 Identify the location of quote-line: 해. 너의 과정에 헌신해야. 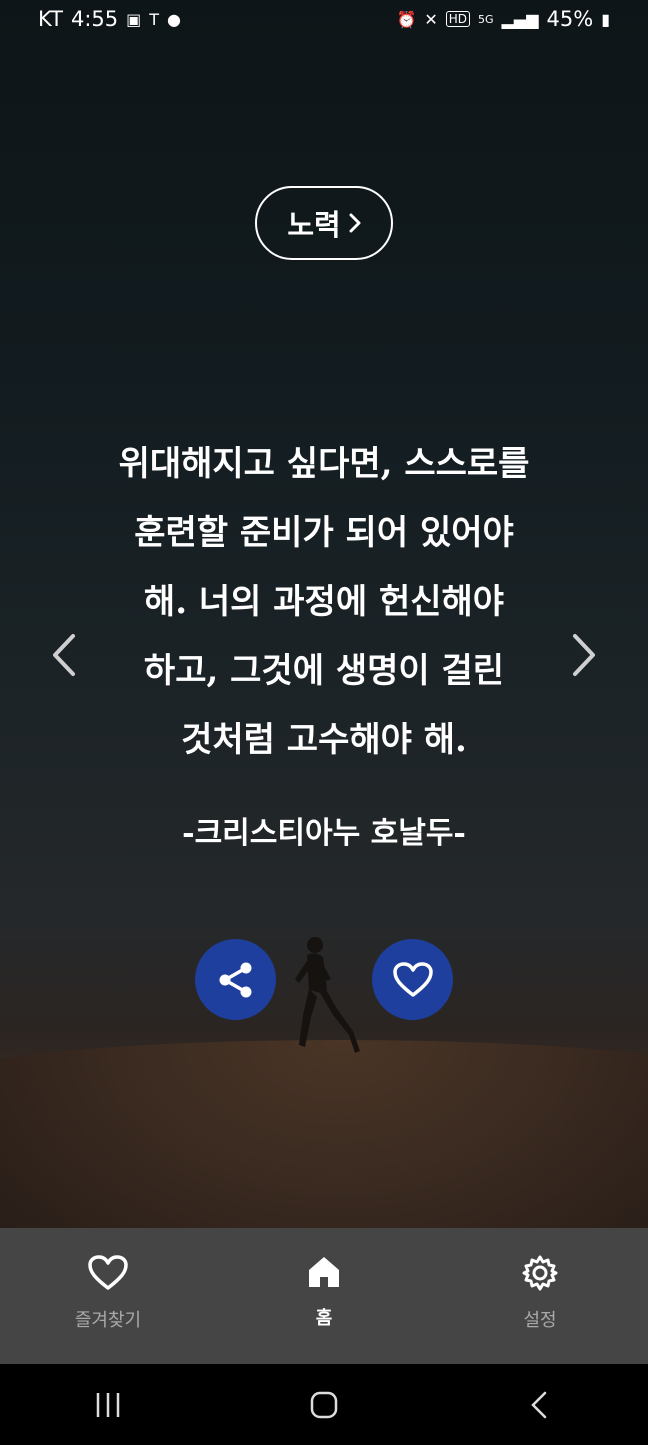
(324, 602).